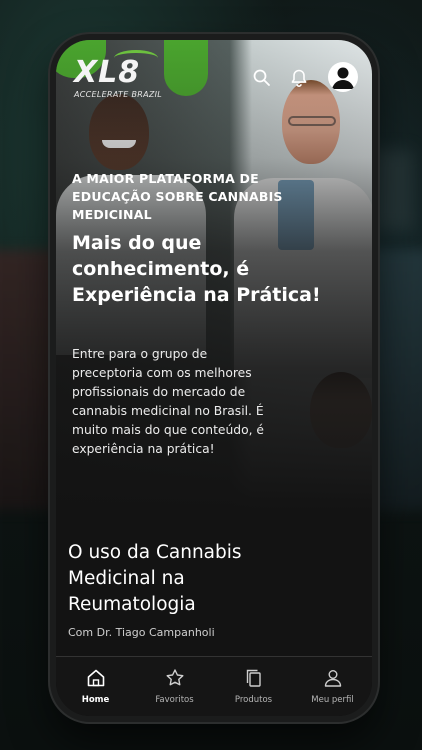  Describe the element at coordinates (253, 700) in the screenshot. I see `nav-label-produtos: Produtos` at that location.